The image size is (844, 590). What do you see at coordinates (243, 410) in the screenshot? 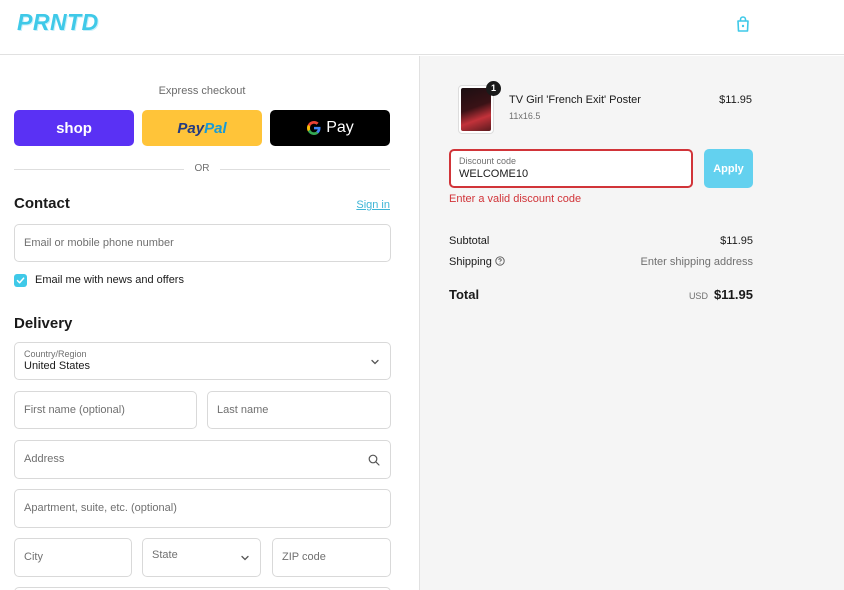
I see `last-name-placeholder: Last name` at bounding box center [243, 410].